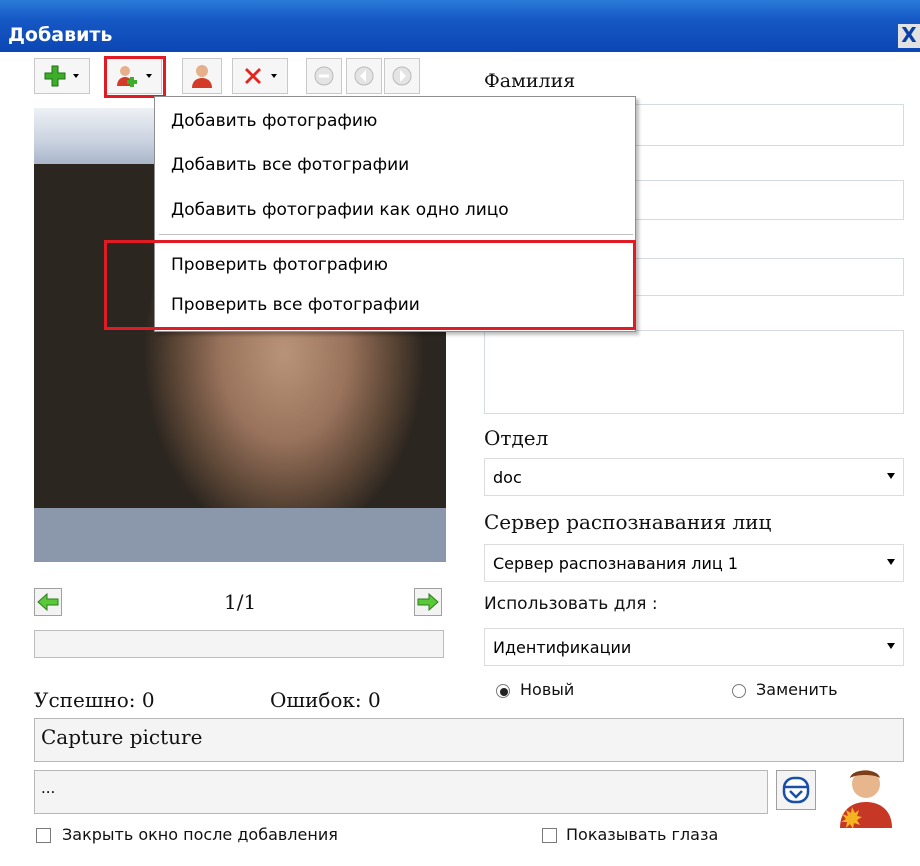 This screenshot has width=920, height=866. What do you see at coordinates (135, 77) in the screenshot?
I see `highlight-box-toolbar` at bounding box center [135, 77].